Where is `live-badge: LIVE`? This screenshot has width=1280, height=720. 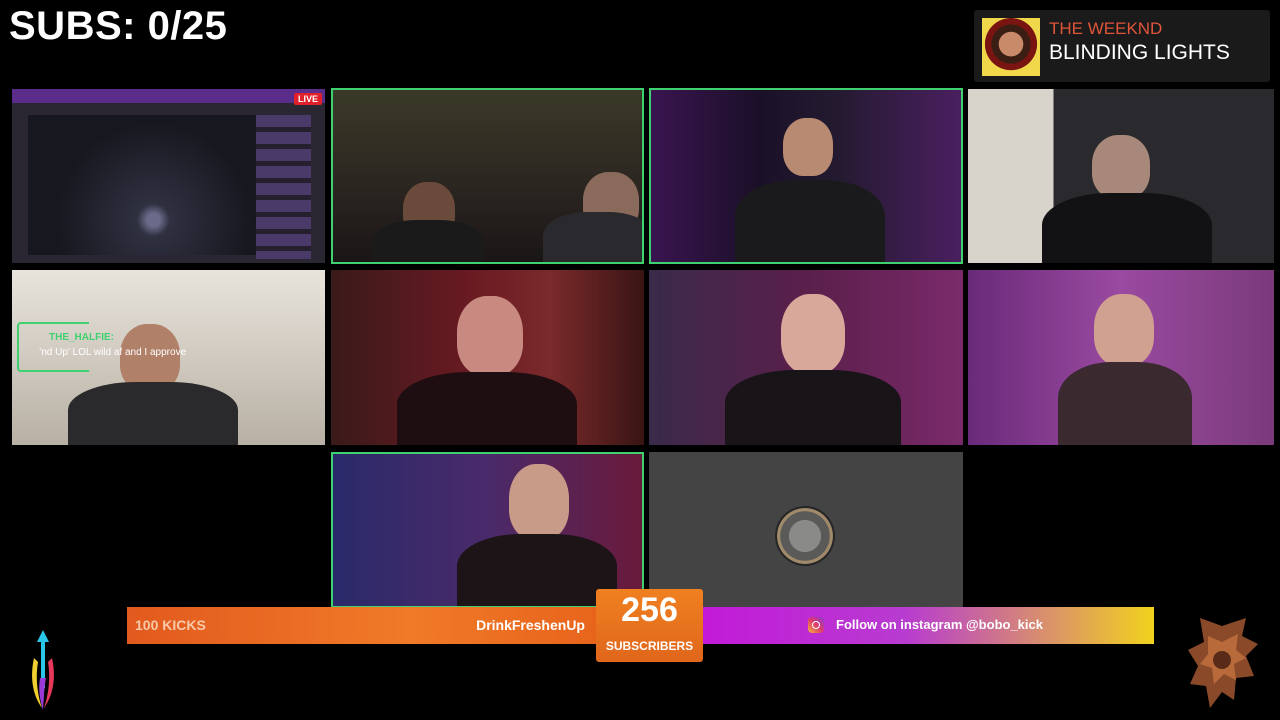 live-badge: LIVE is located at coordinates (307, 99).